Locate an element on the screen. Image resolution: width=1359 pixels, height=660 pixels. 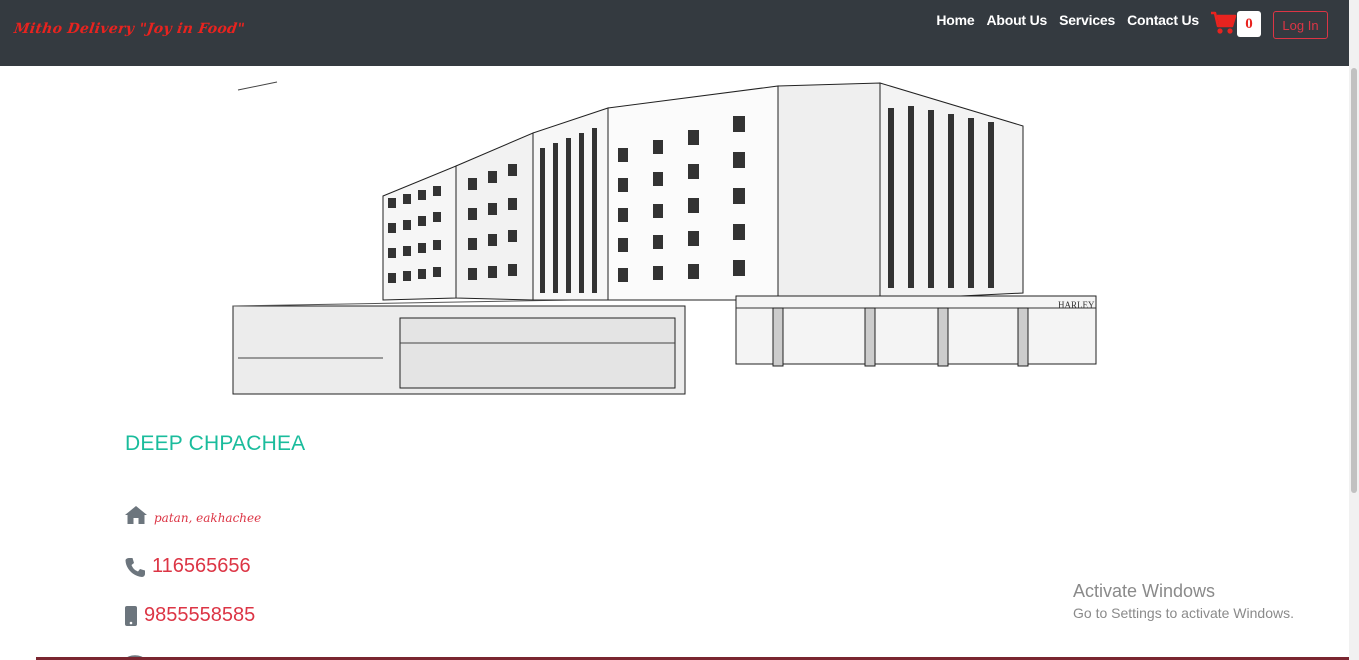
hotel-phone: 116565656 is located at coordinates (201, 566).